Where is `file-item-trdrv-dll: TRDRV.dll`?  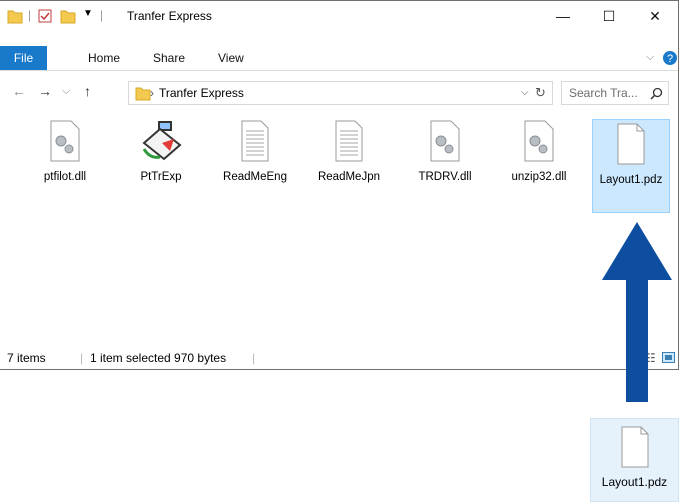
file-item-trdrv-dll: TRDRV.dll is located at coordinates (445, 152).